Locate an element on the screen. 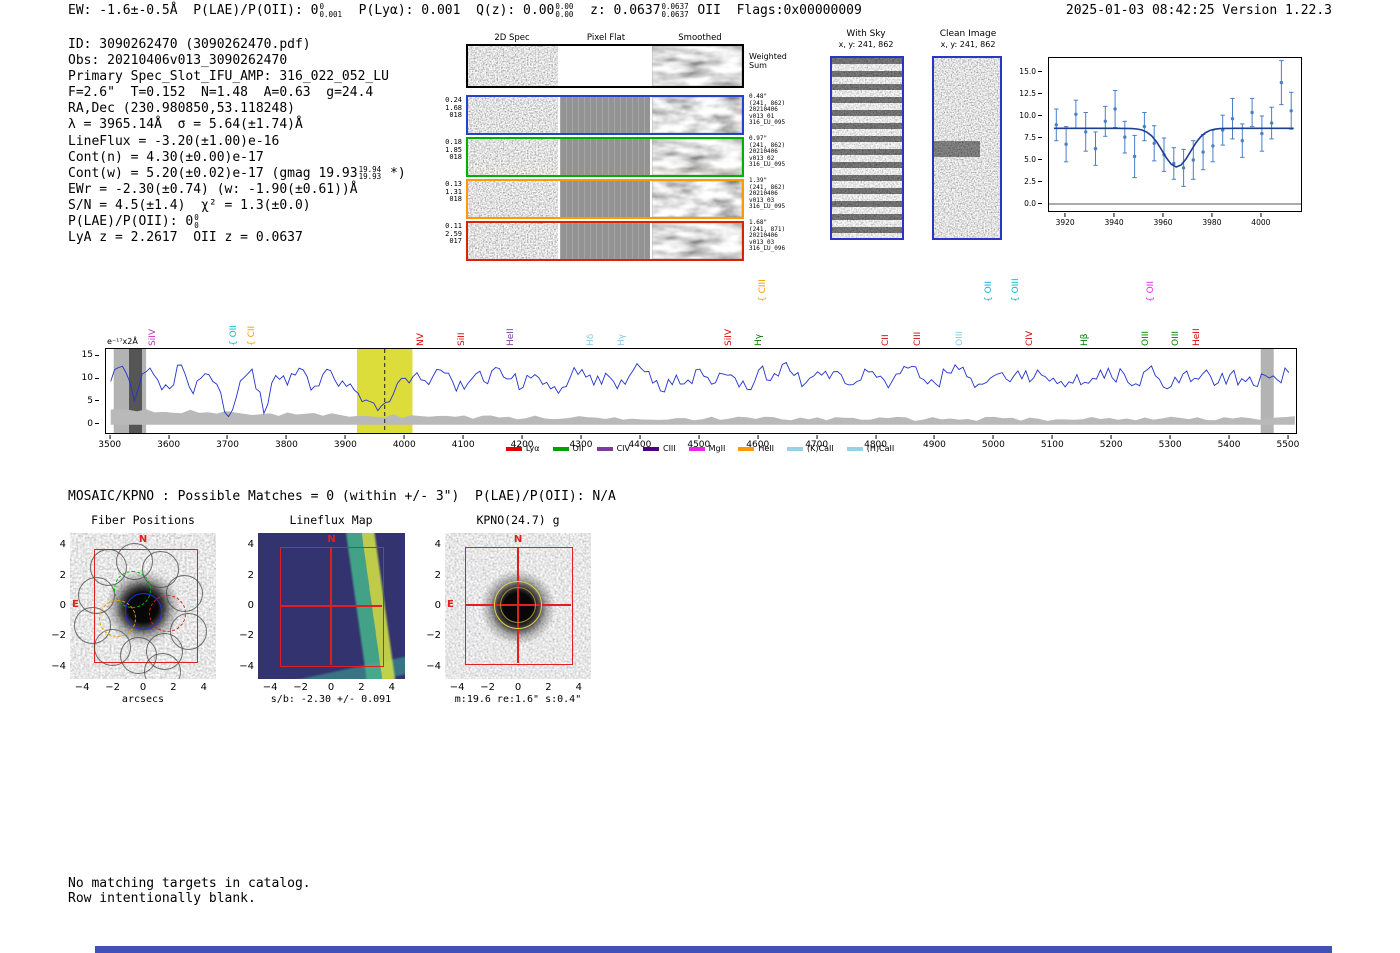 The image size is (1400, 953). tick-text: 4000 is located at coordinates (1261, 222).